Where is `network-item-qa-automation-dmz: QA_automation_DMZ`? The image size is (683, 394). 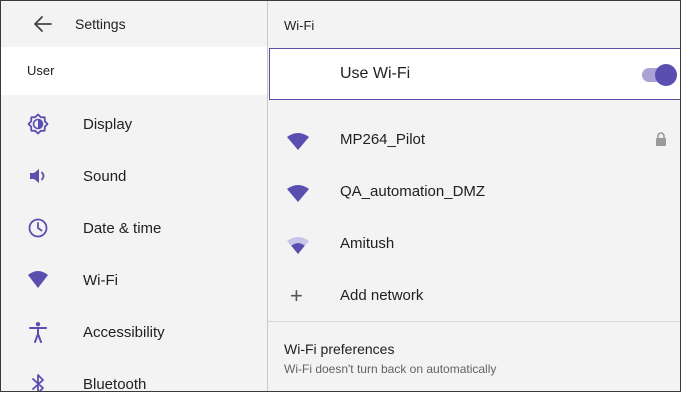
network-item-qa-automation-dmz: QA_automation_DMZ is located at coordinates (474, 193).